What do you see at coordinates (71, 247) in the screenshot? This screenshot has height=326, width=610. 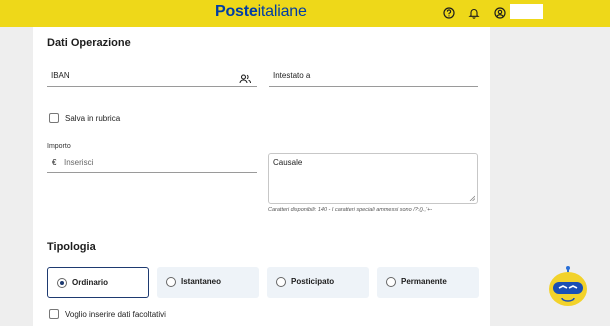 I see `section-title-tipologia: Tipologia` at bounding box center [71, 247].